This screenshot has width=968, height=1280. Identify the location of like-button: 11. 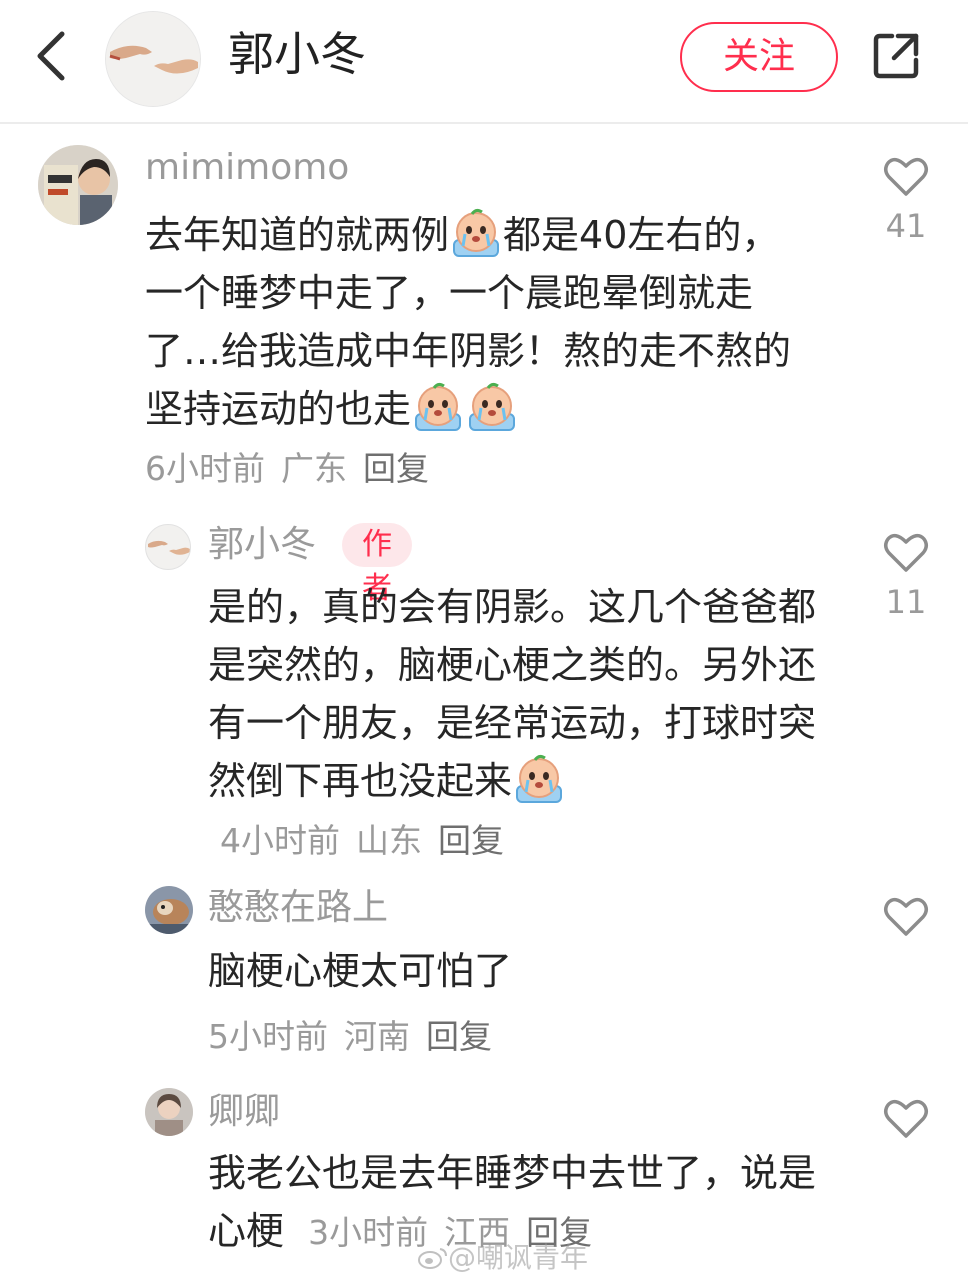
(906, 576).